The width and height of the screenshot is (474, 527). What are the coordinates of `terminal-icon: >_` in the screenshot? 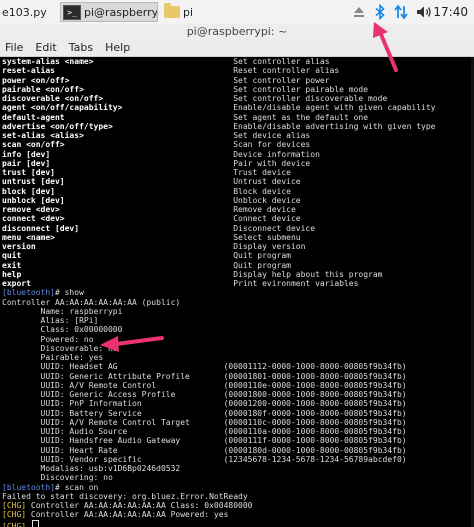 It's located at (72, 12).